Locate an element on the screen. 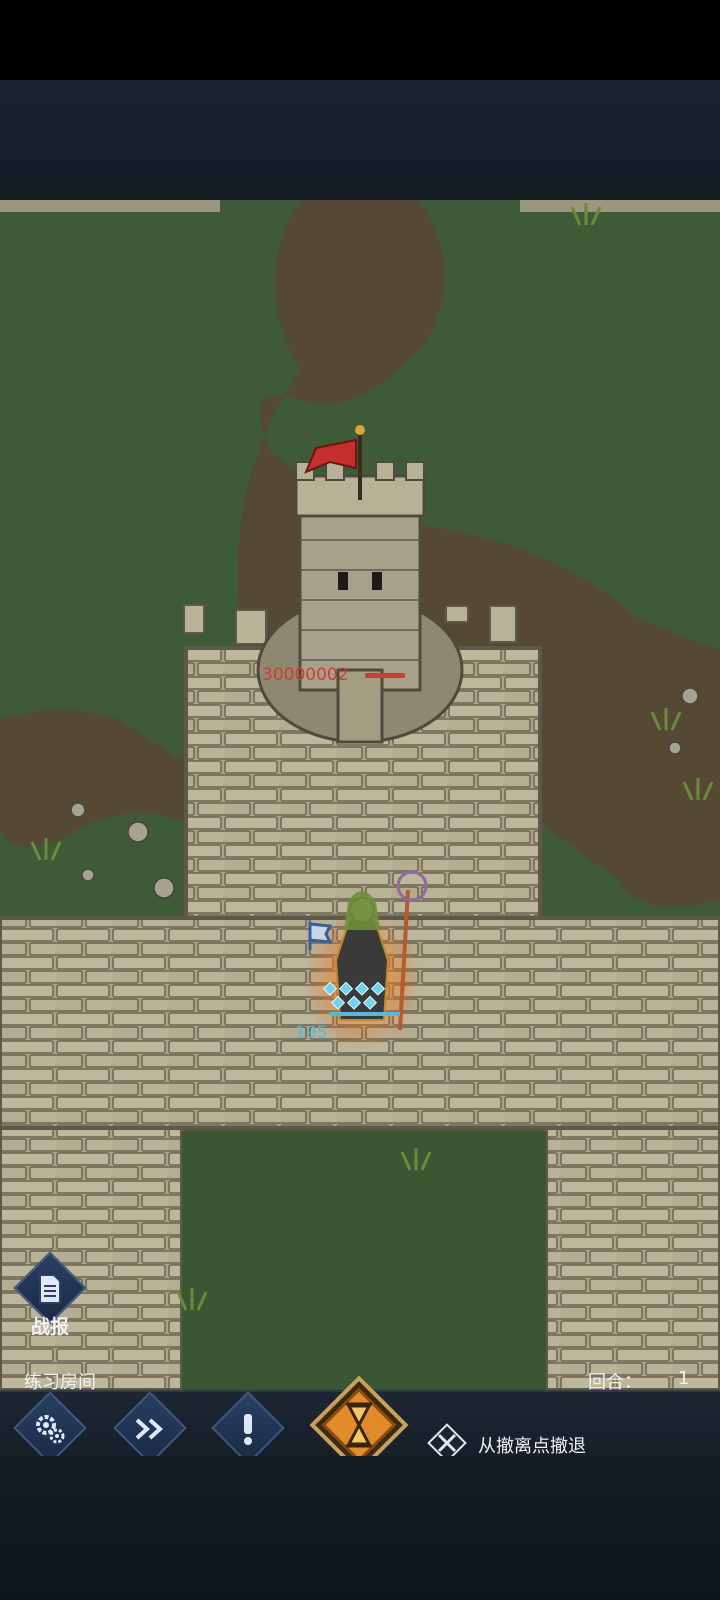 The image size is (720, 1600). gear-icon is located at coordinates (50, 1429).